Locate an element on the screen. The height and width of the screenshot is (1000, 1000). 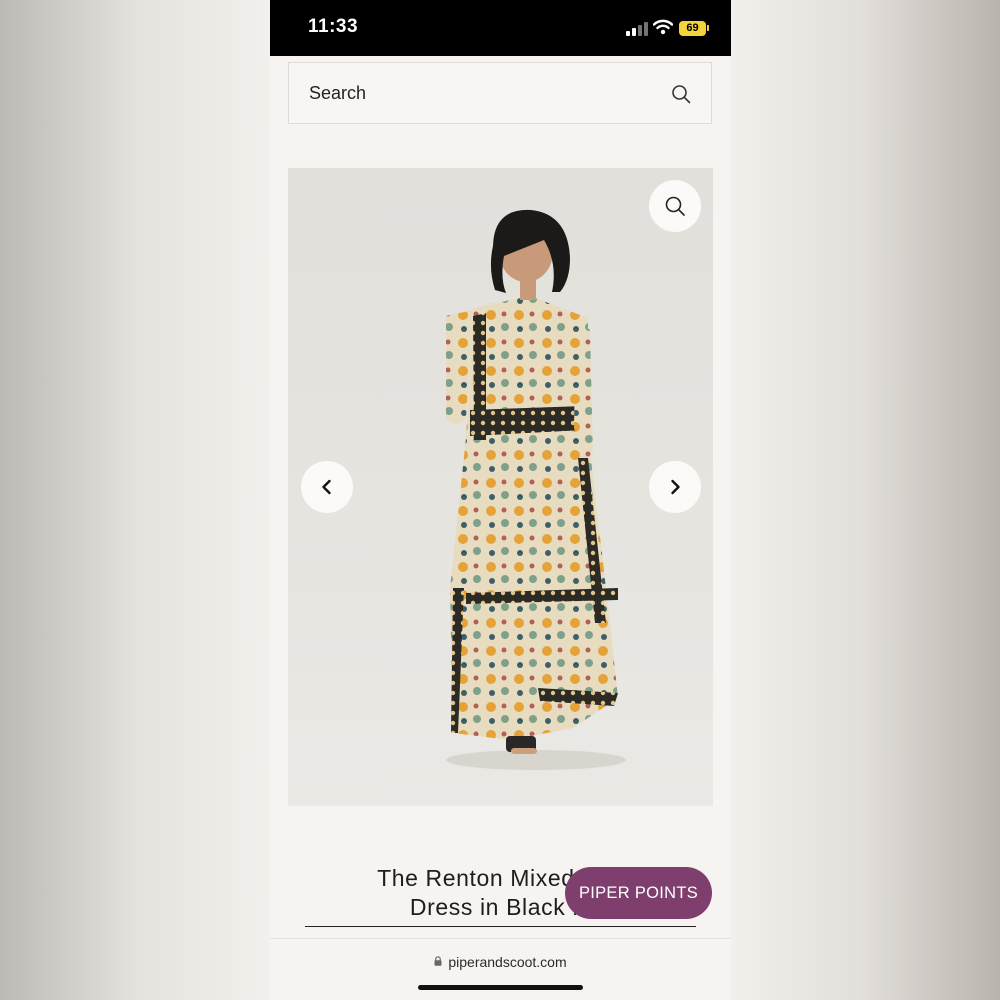
chevron-left-icon is located at coordinates (326, 487).